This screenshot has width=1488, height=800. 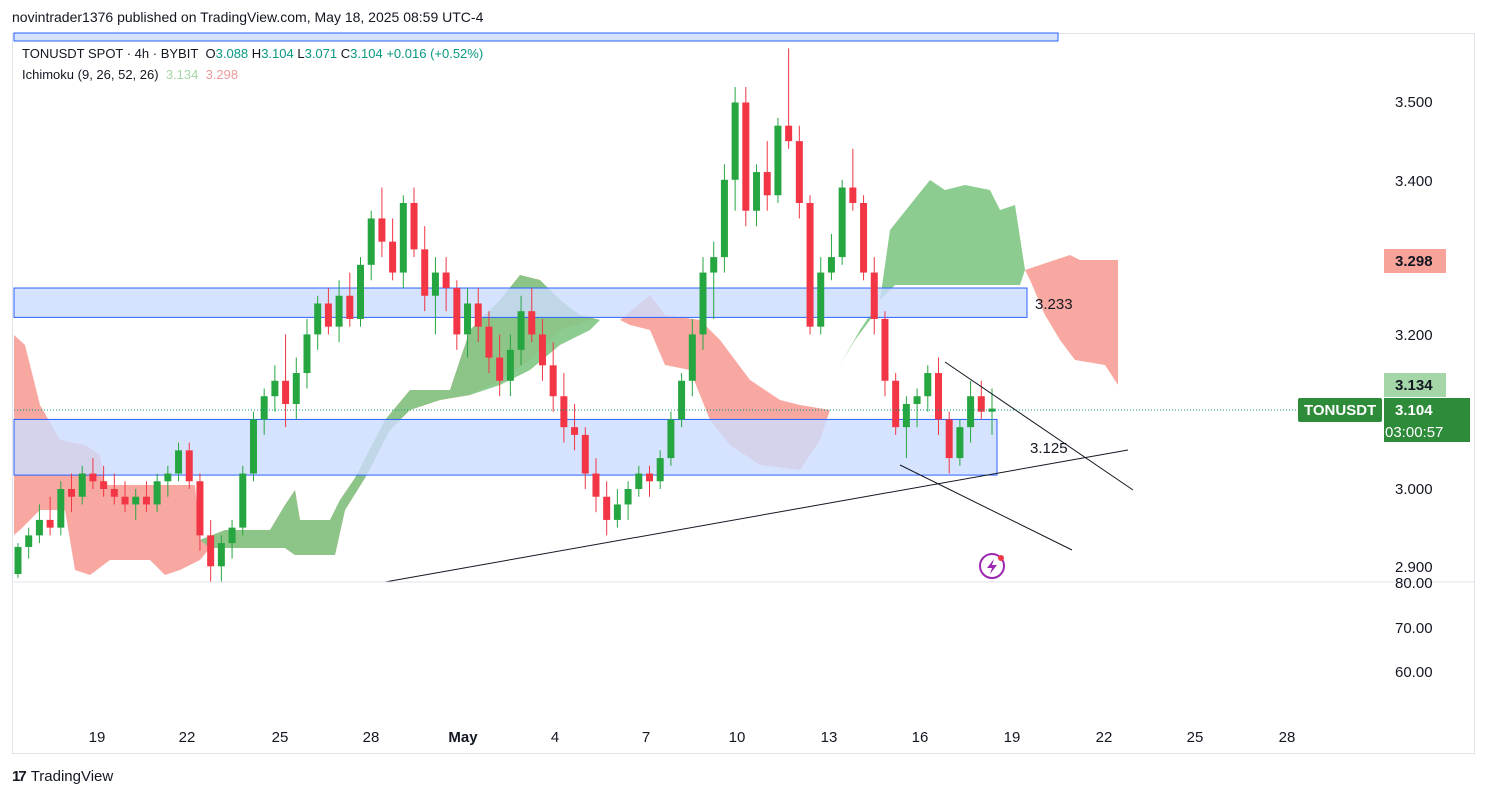 I want to click on indicator-legend: Ichimoku (9, 26, 52, 26) 3.134 3.298, so click(x=130, y=74).